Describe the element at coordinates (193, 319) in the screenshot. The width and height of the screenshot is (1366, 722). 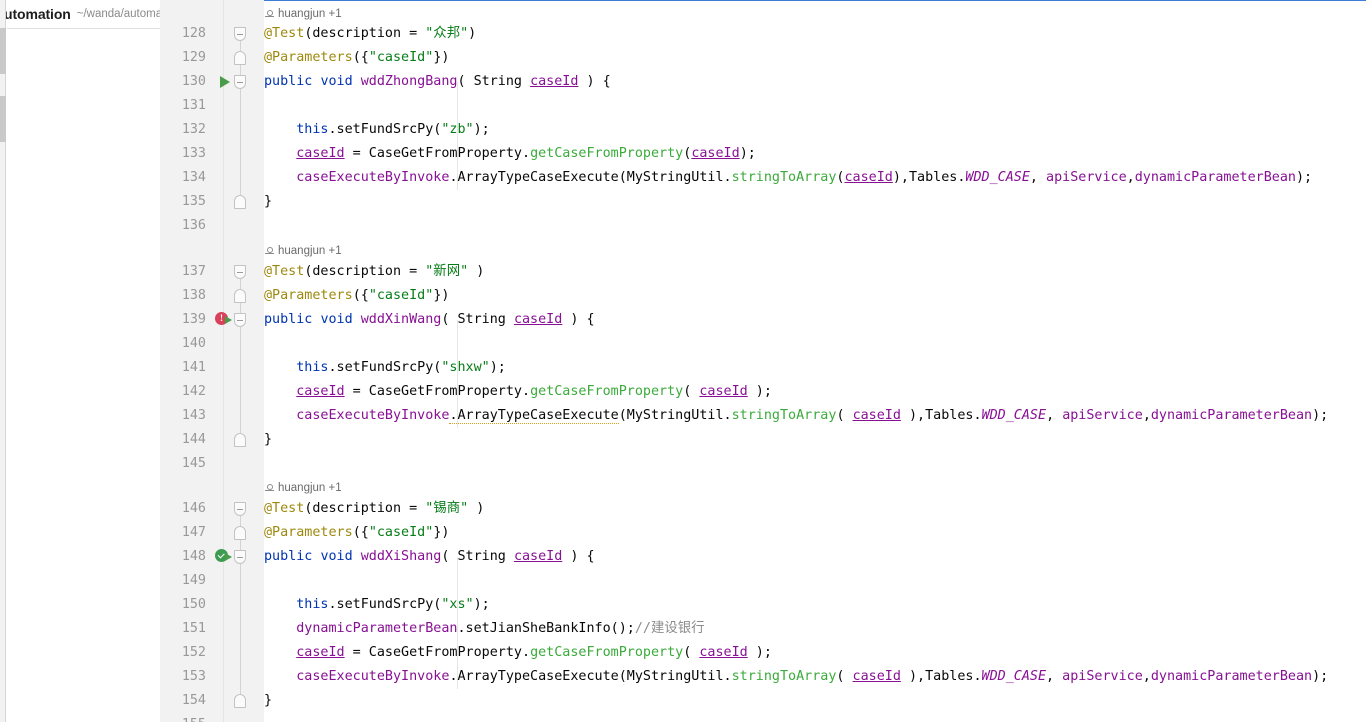
I see `line-number: 139` at that location.